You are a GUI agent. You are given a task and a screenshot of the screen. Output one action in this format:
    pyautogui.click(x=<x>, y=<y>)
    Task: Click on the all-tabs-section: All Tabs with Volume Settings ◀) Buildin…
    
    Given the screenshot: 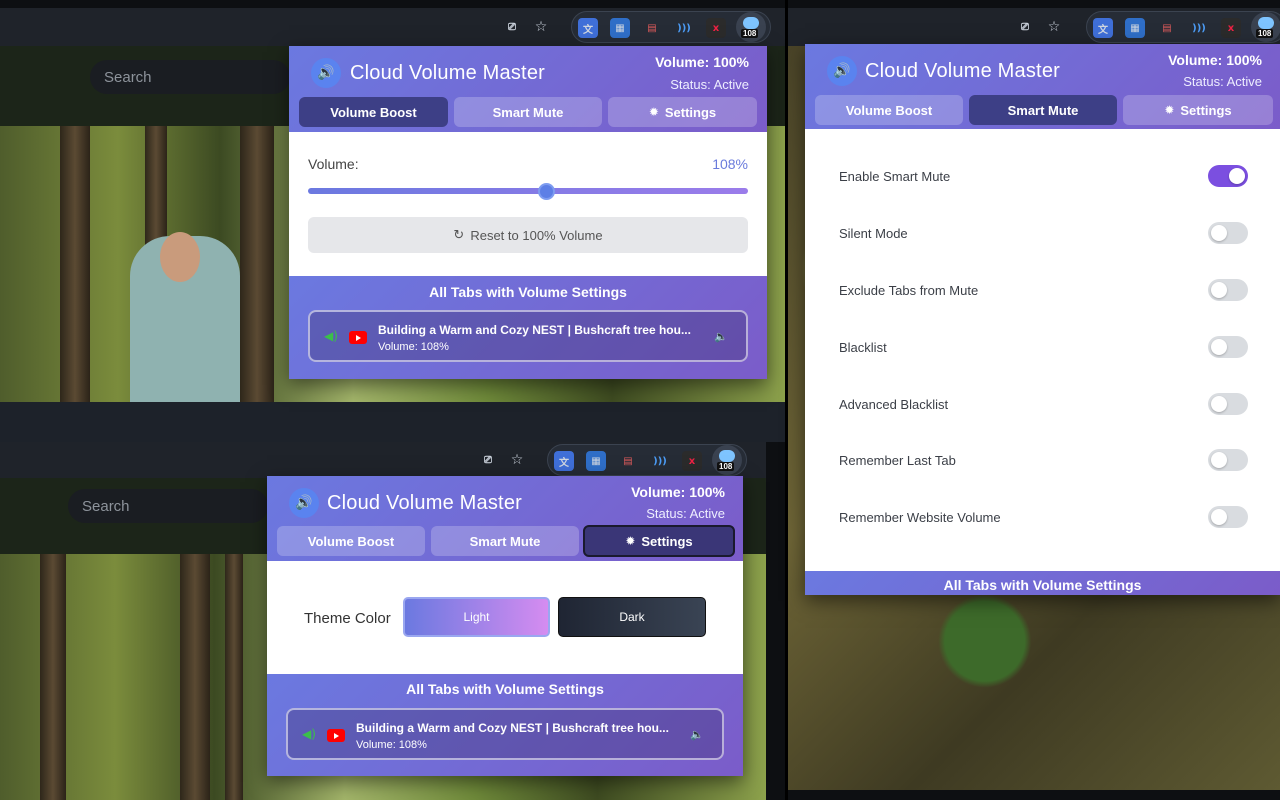 What is the action you would take?
    pyautogui.click(x=505, y=725)
    